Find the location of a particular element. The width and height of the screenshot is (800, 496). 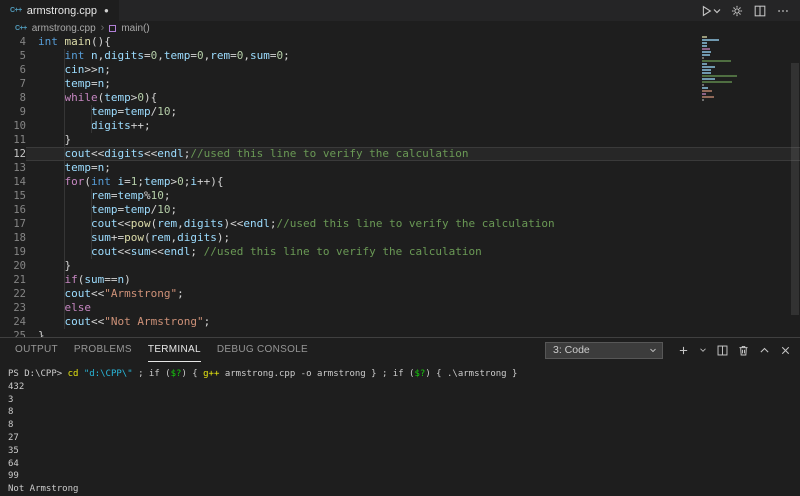

line-number: 13 is located at coordinates (13, 168).